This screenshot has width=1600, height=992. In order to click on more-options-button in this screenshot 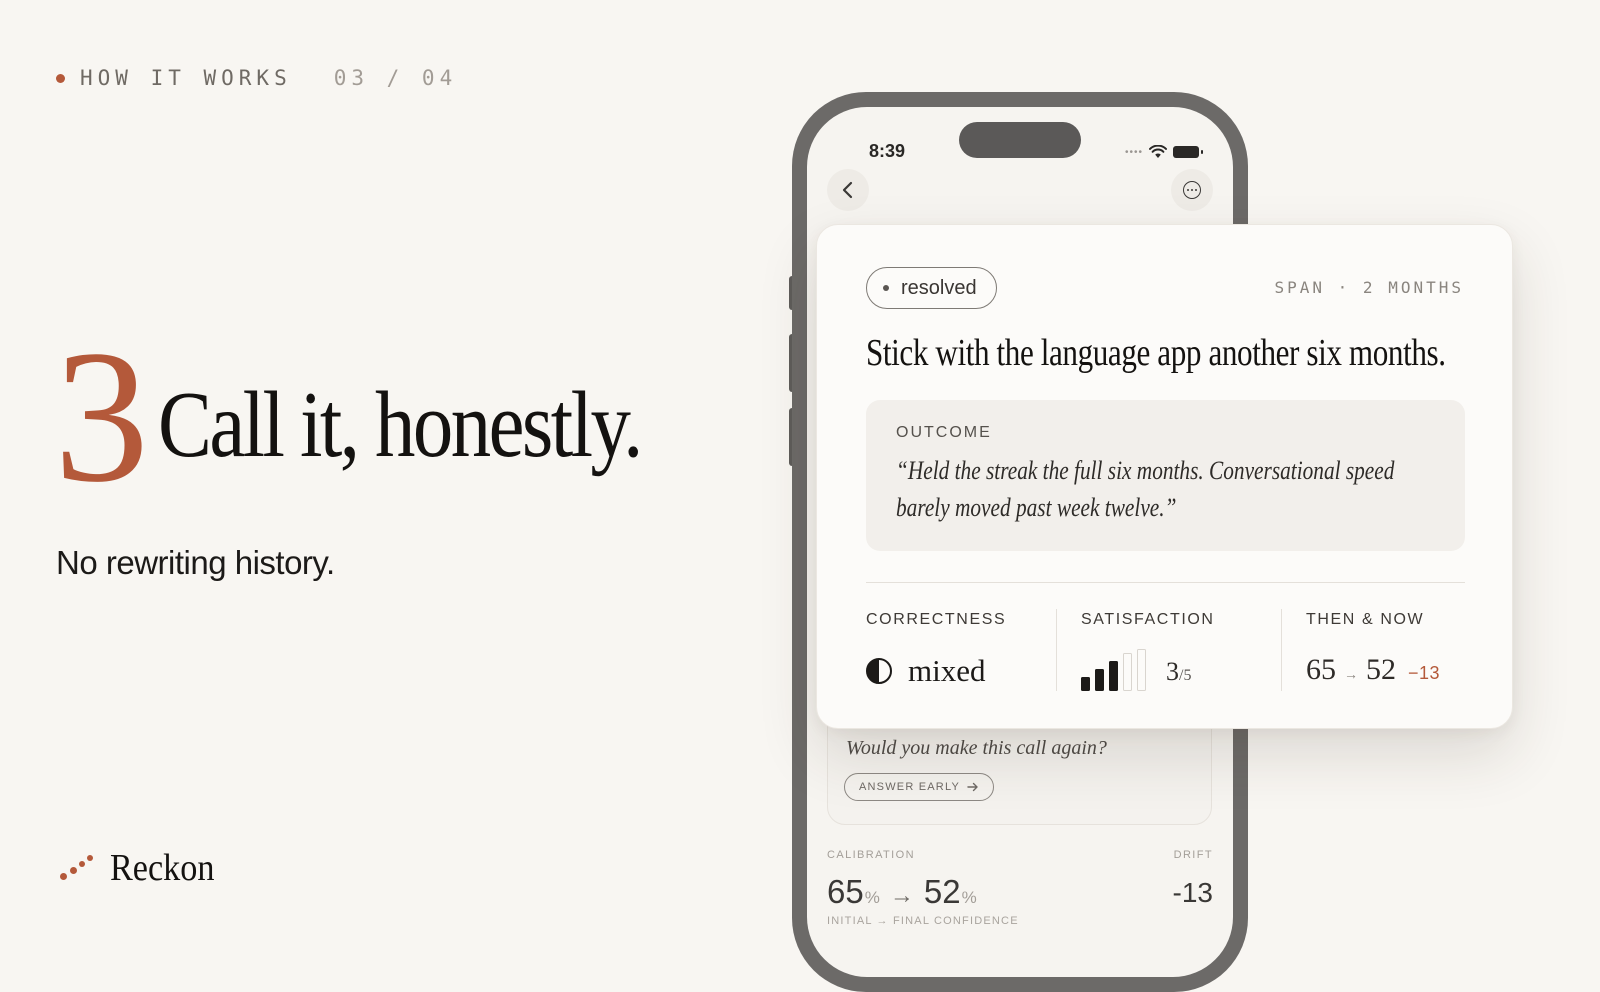, I will do `click(1192, 190)`.